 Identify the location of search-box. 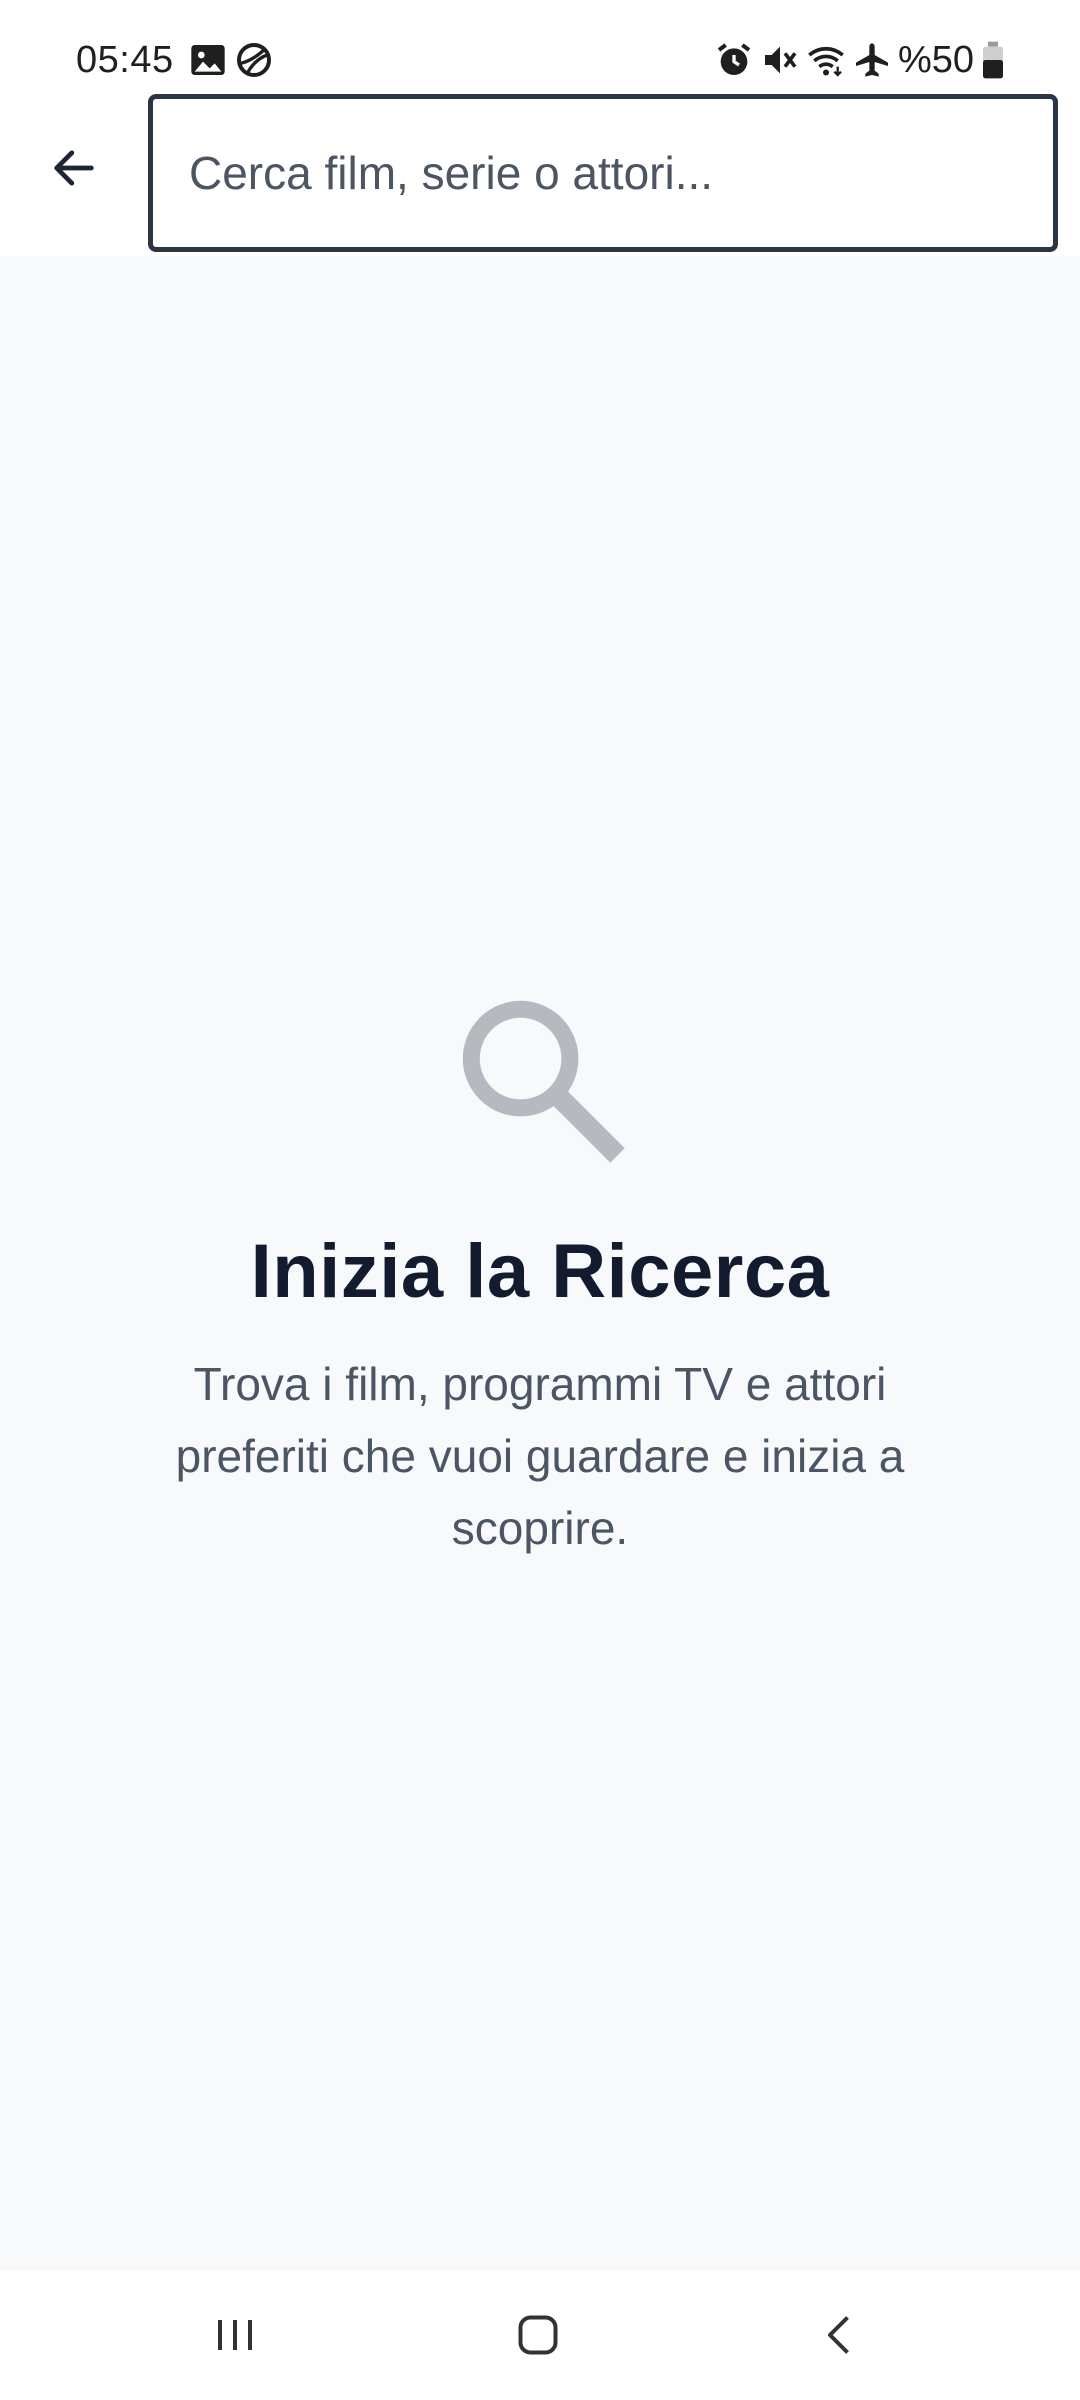
(603, 173).